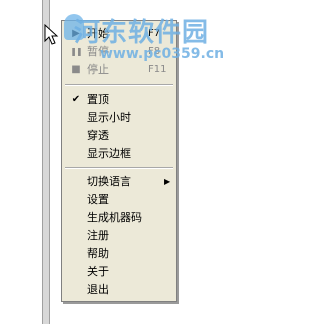 The width and height of the screenshot is (320, 324). Describe the element at coordinates (98, 99) in the screenshot. I see `menu-item-label: 置顶` at that location.